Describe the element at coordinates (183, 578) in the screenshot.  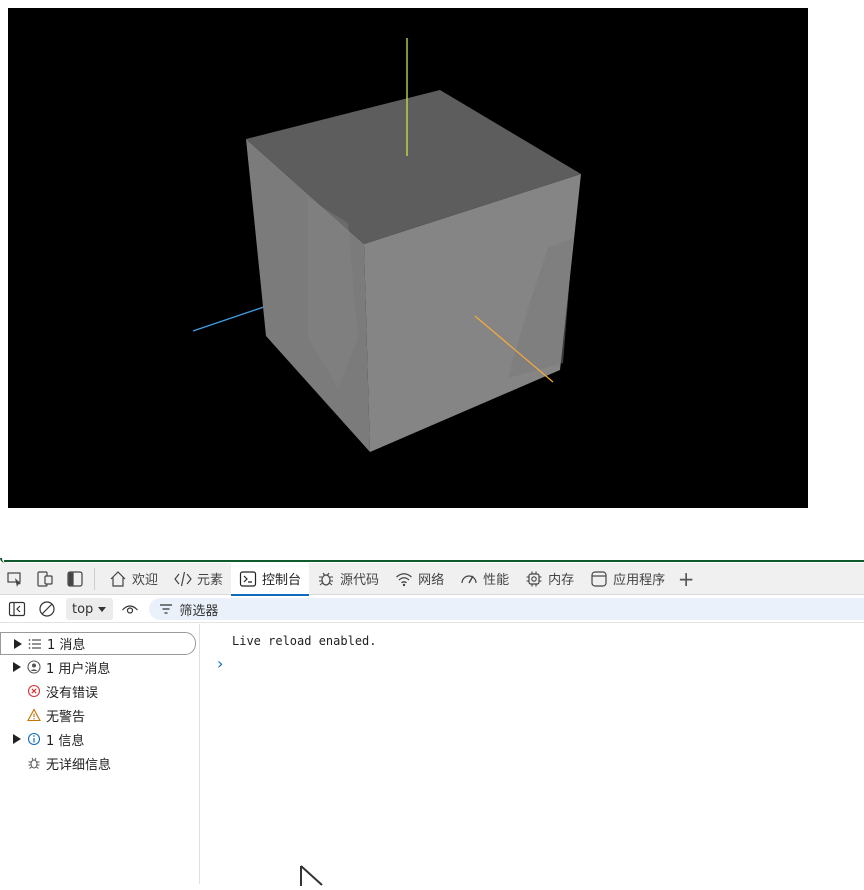
I see `code-icon` at that location.